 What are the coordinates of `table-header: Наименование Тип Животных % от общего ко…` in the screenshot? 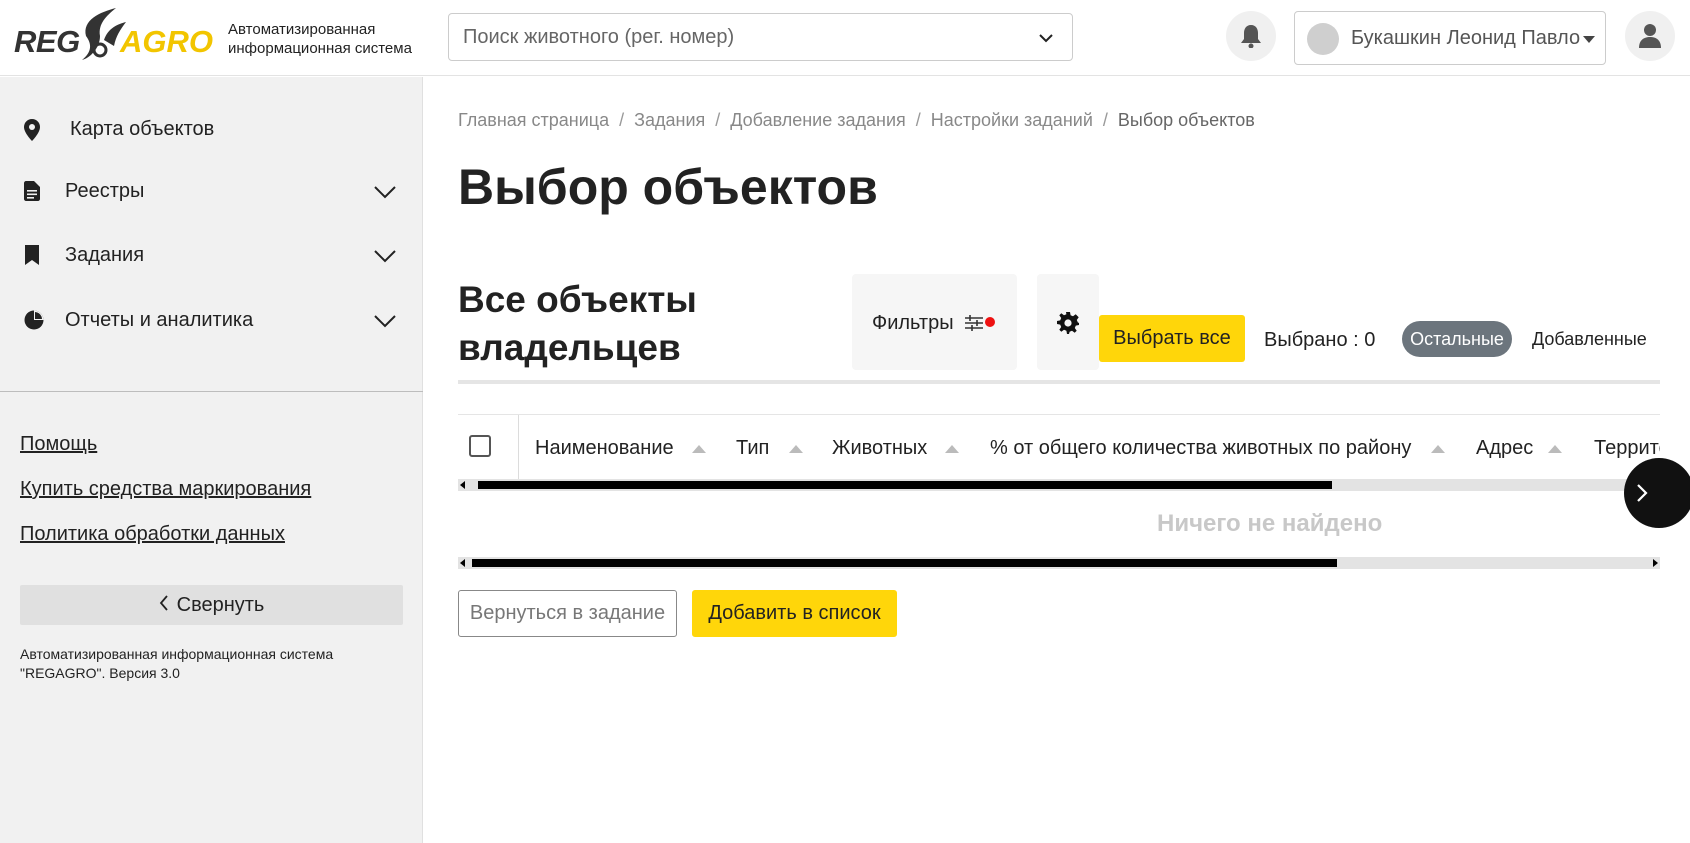 It's located at (1059, 446).